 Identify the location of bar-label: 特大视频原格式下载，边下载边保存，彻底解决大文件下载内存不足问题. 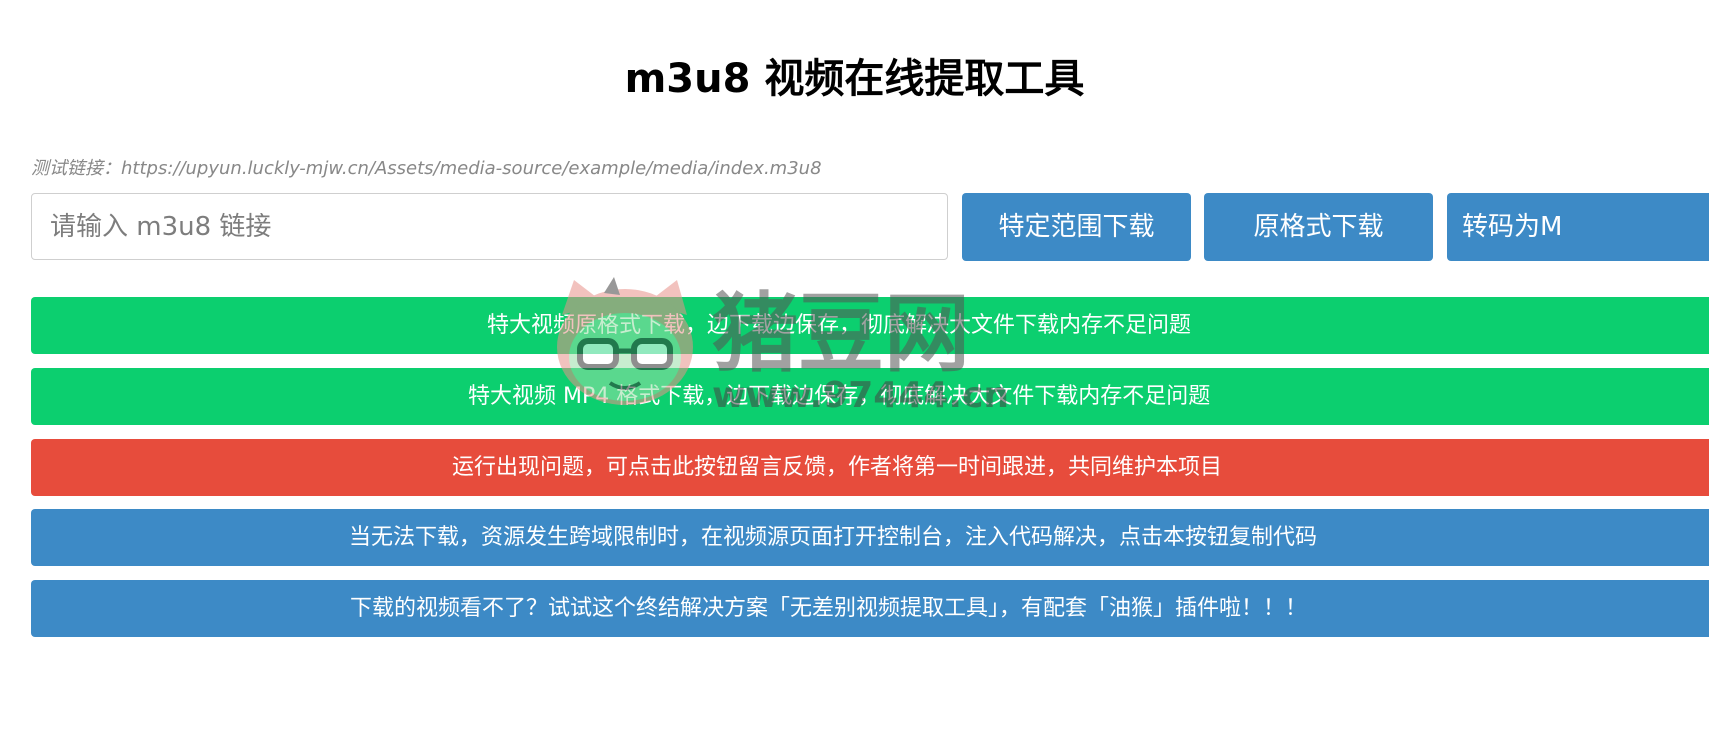
(839, 325).